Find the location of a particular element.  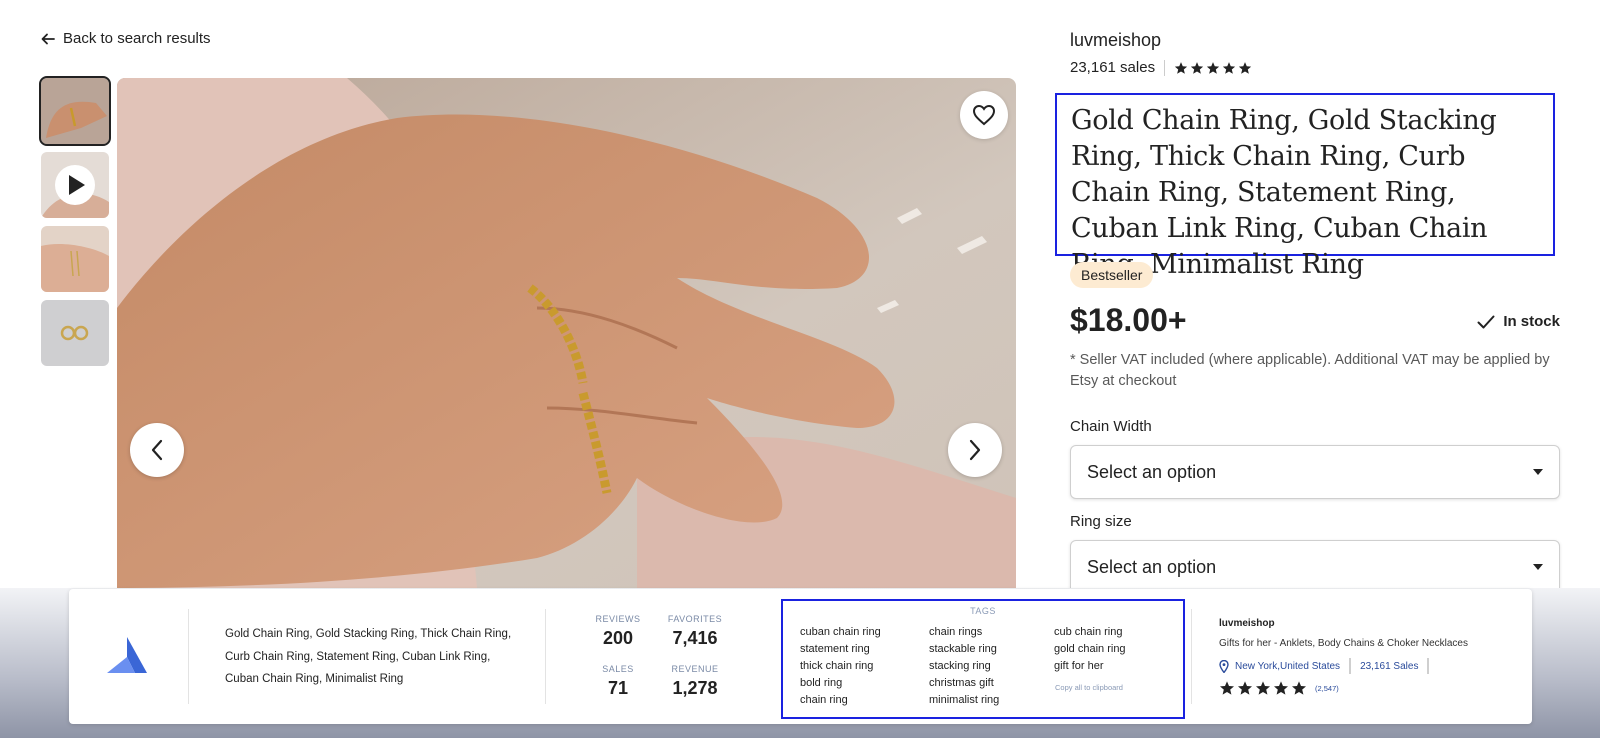

ring-on-hand-thumbnail is located at coordinates (75, 111).